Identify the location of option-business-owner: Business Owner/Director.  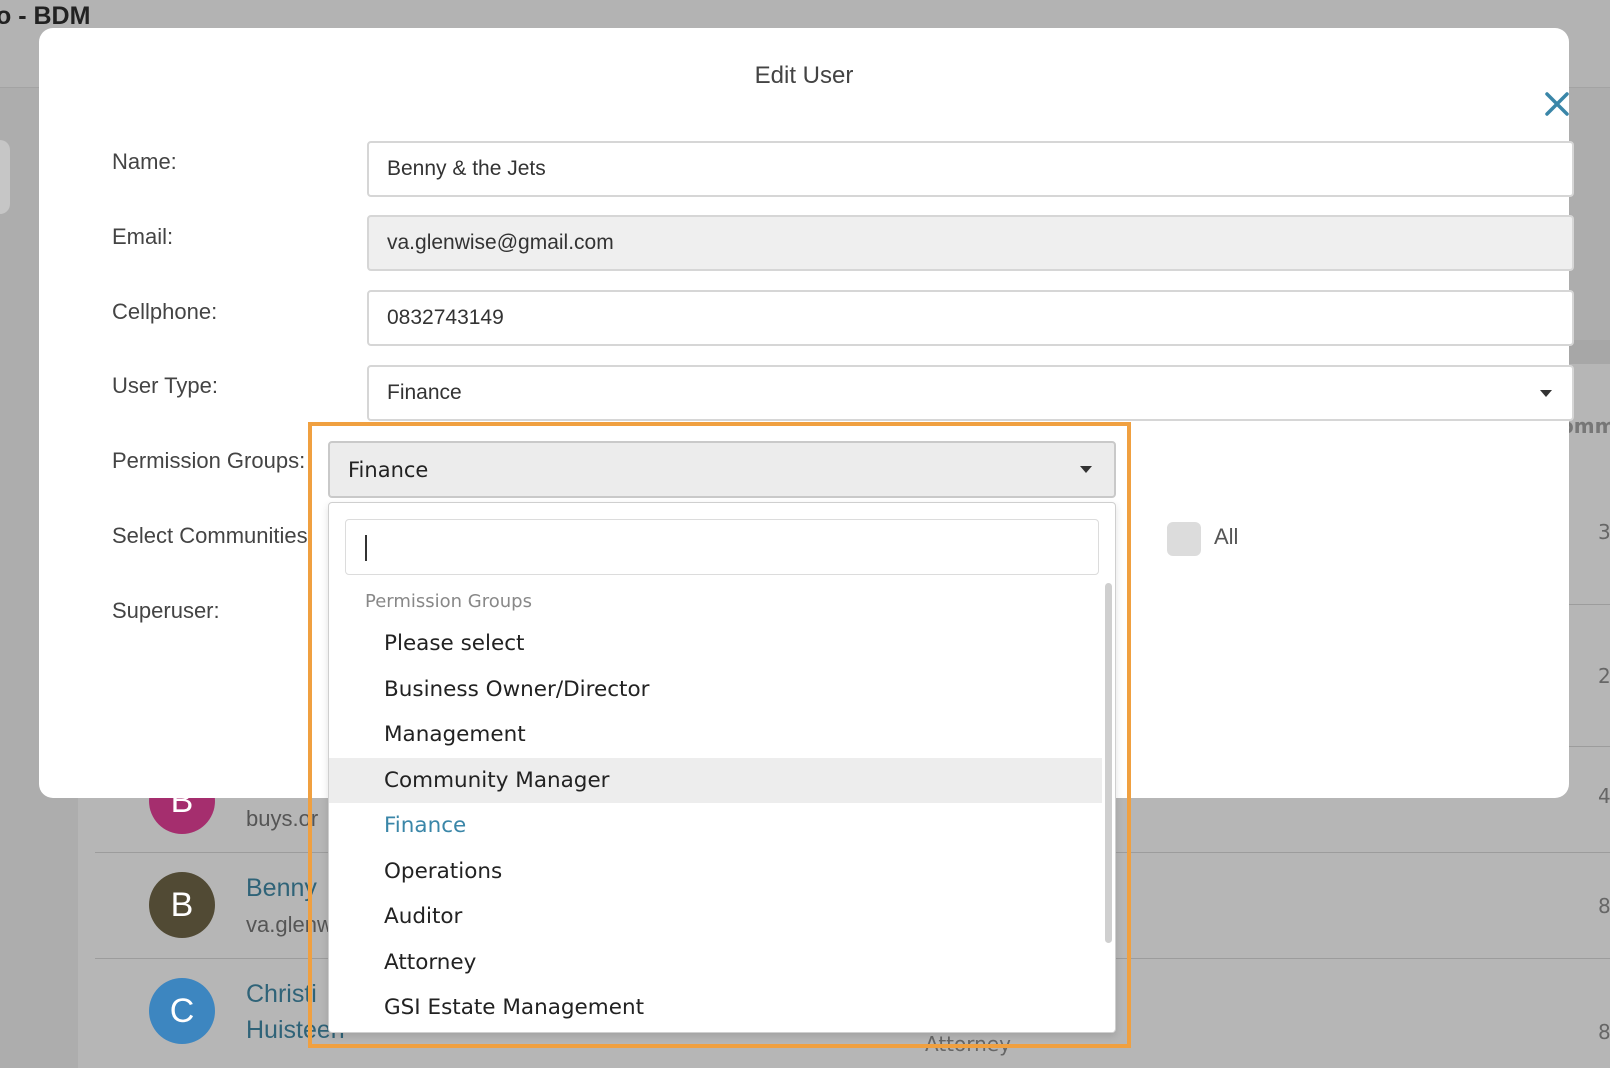
(716, 690).